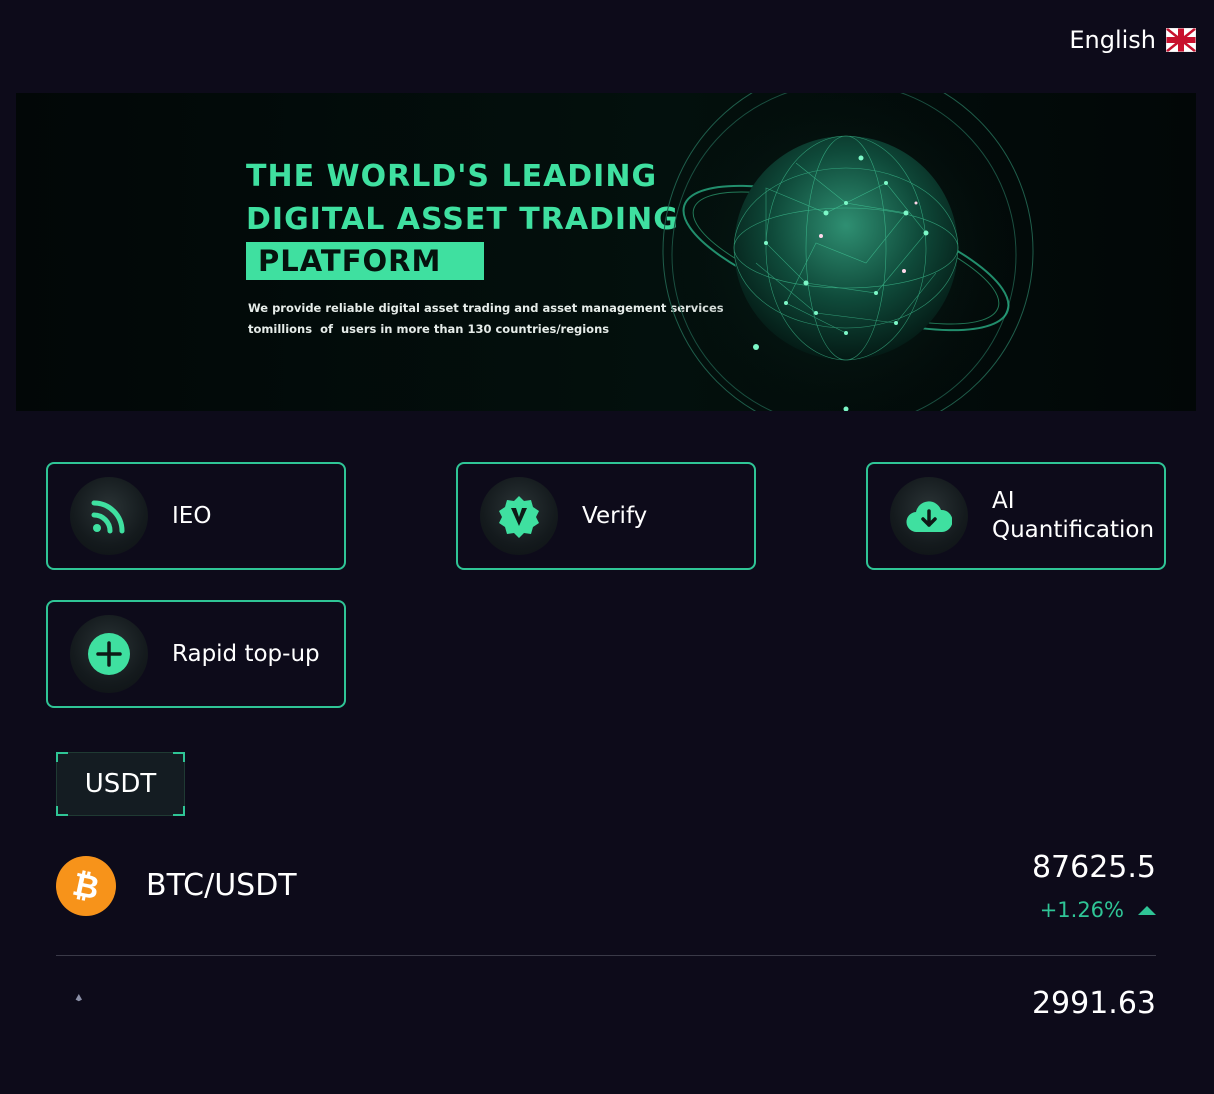 This screenshot has height=1094, width=1214. Describe the element at coordinates (452, 176) in the screenshot. I see `banner-title-line-1: THE WORLD'S LEADING` at that location.